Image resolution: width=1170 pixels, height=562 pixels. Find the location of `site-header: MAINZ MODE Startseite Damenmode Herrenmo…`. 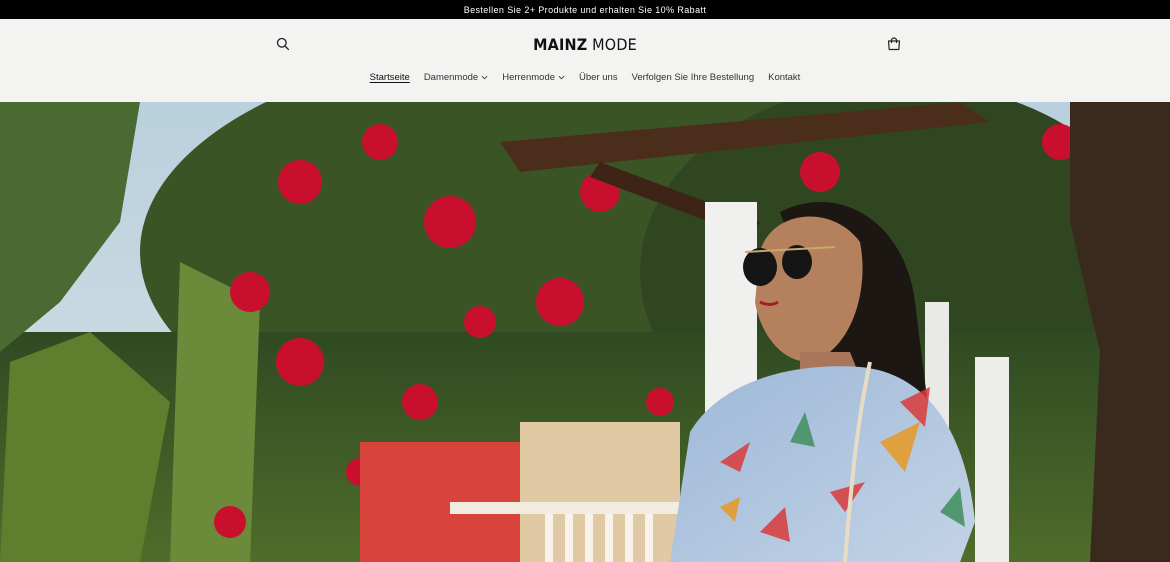

site-header: MAINZ MODE Startseite Damenmode Herrenmo… is located at coordinates (585, 60).